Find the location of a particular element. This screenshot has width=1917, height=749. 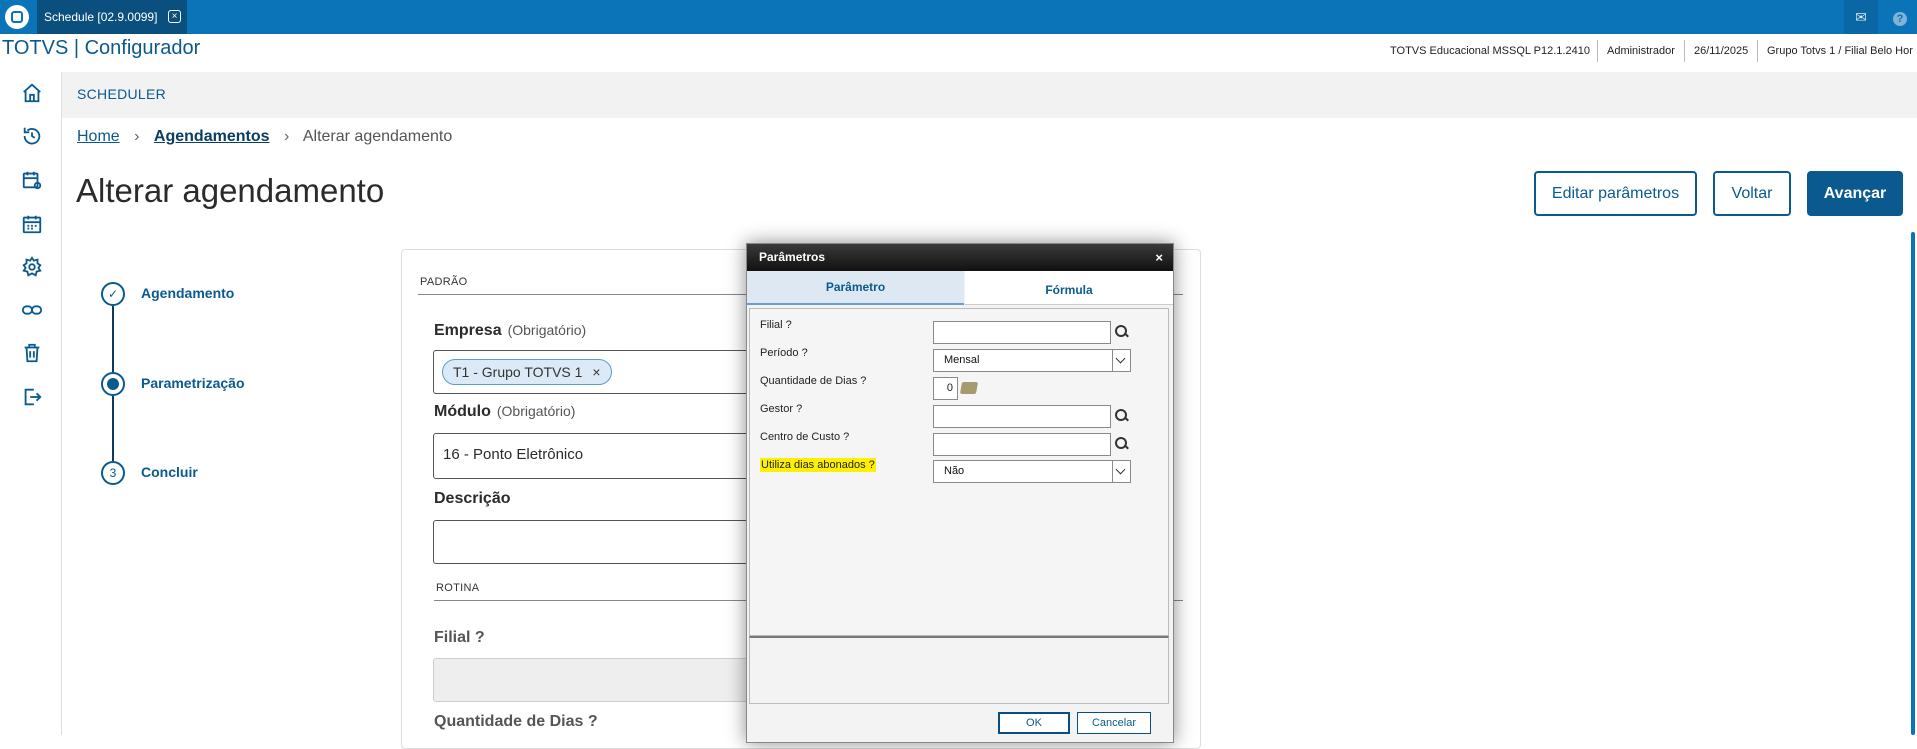

empresa-chip-text: T1 - Grupo TOTVS 1 is located at coordinates (518, 372).